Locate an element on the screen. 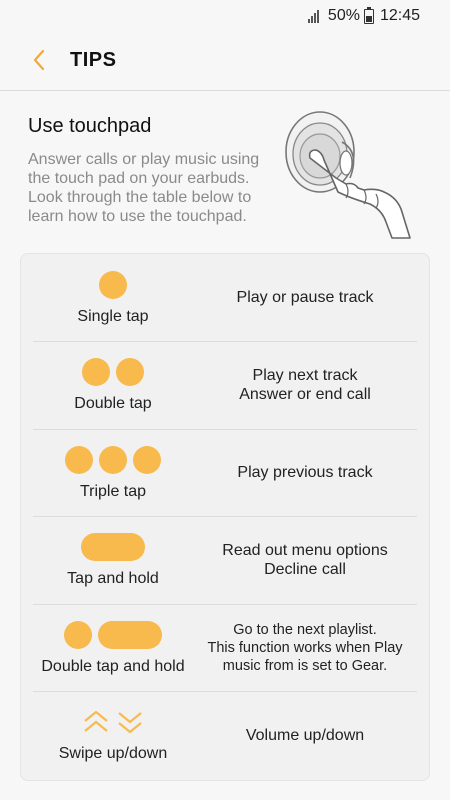 This screenshot has height=800, width=450. gesture-label: Single tap is located at coordinates (113, 316).